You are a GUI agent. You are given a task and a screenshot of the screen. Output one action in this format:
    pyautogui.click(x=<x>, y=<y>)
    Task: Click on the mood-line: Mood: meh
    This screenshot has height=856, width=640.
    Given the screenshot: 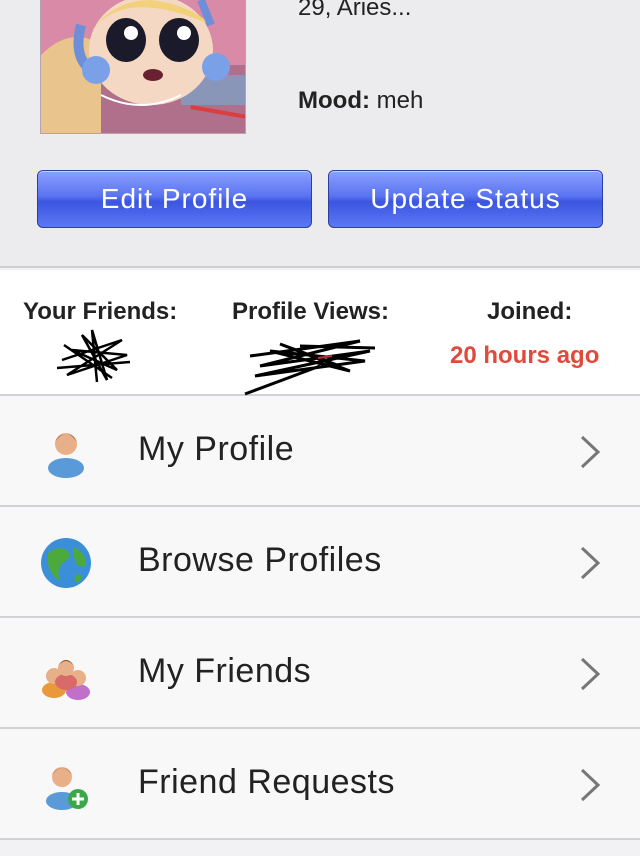 What is the action you would take?
    pyautogui.click(x=360, y=101)
    